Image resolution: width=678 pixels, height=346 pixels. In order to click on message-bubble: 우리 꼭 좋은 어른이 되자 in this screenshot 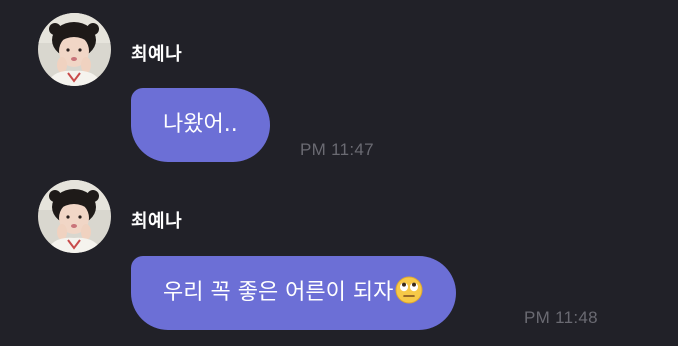, I will do `click(294, 293)`.